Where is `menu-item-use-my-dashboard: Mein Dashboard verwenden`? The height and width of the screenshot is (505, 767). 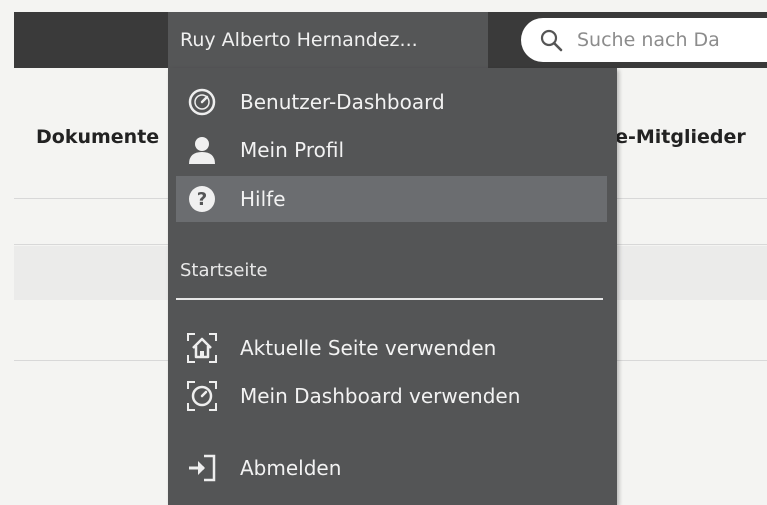
menu-item-use-my-dashboard: Mein Dashboard verwenden is located at coordinates (391, 396).